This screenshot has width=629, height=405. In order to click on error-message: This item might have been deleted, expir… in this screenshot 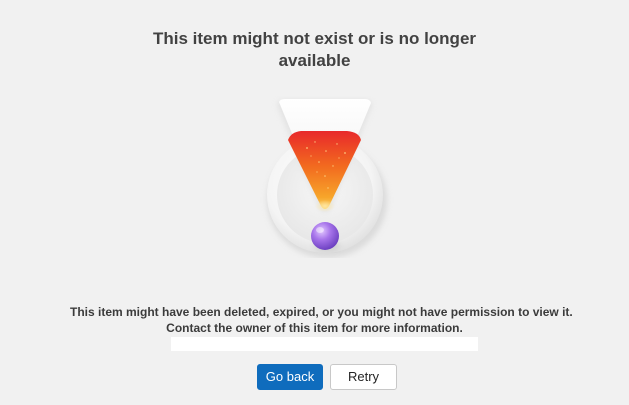, I will do `click(321, 320)`.